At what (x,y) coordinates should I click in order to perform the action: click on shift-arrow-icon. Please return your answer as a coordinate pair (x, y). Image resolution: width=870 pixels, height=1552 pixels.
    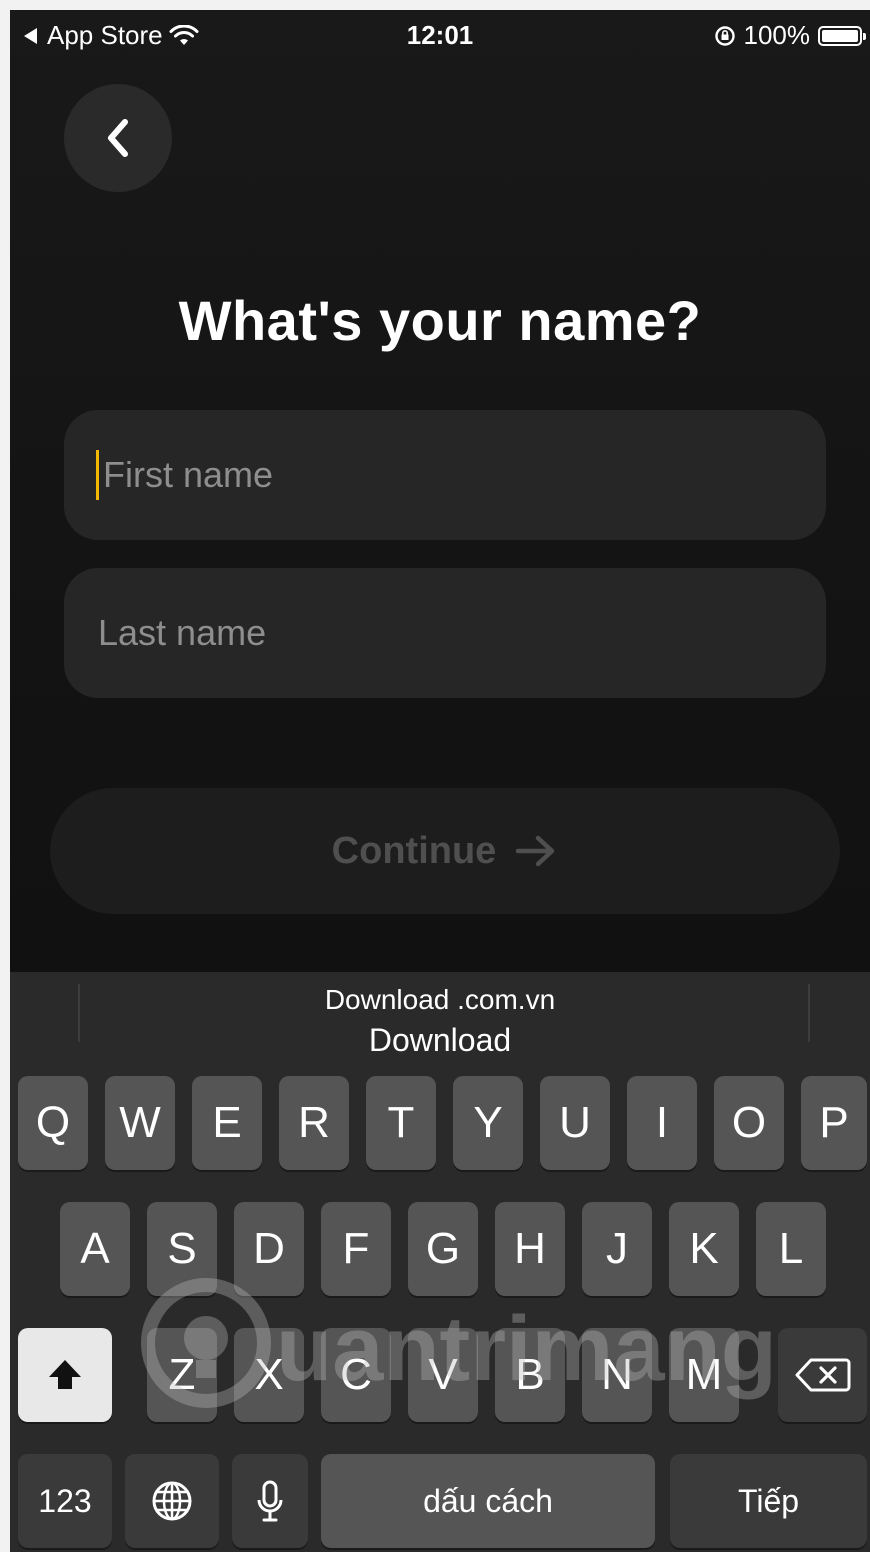
    Looking at the image, I should click on (65, 1374).